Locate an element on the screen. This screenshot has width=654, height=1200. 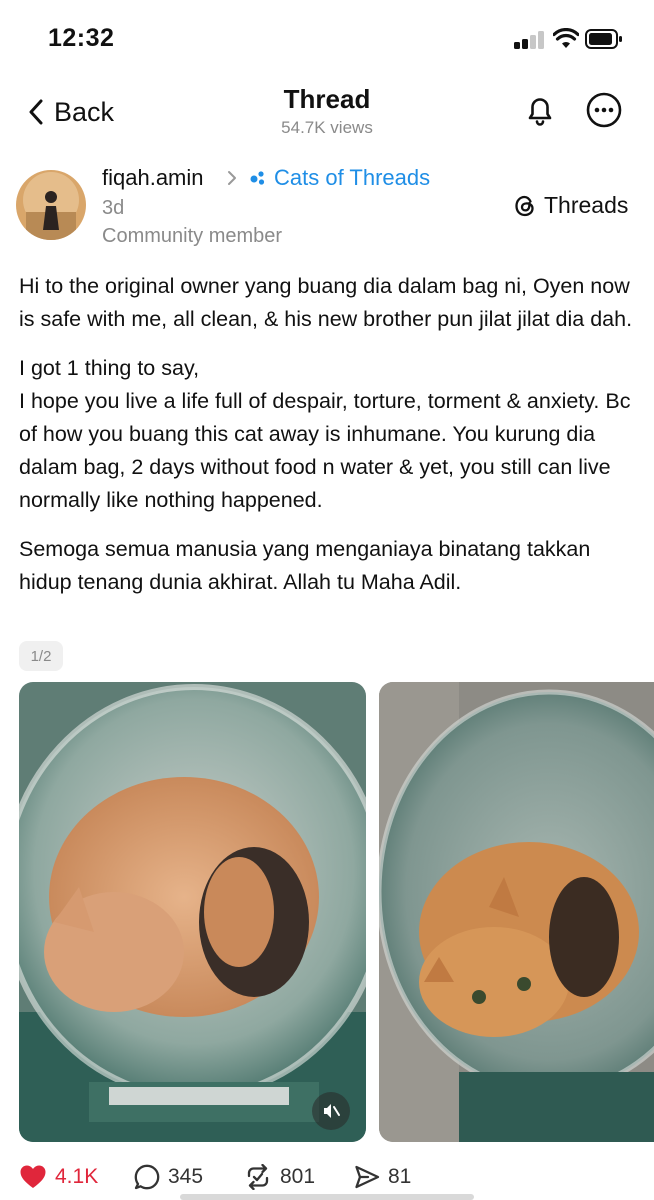
speaker-muted-icon is located at coordinates (332, 1111).